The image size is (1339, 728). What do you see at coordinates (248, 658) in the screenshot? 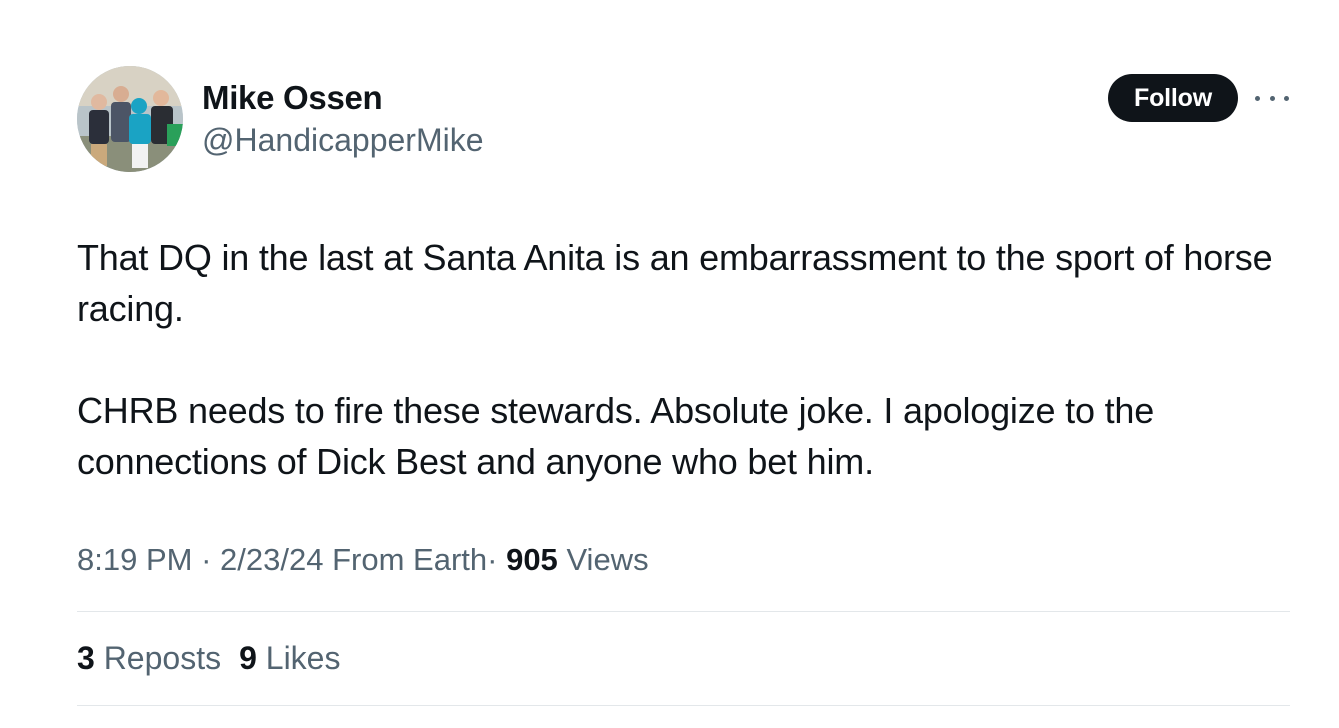
I see `likes-count: 9` at bounding box center [248, 658].